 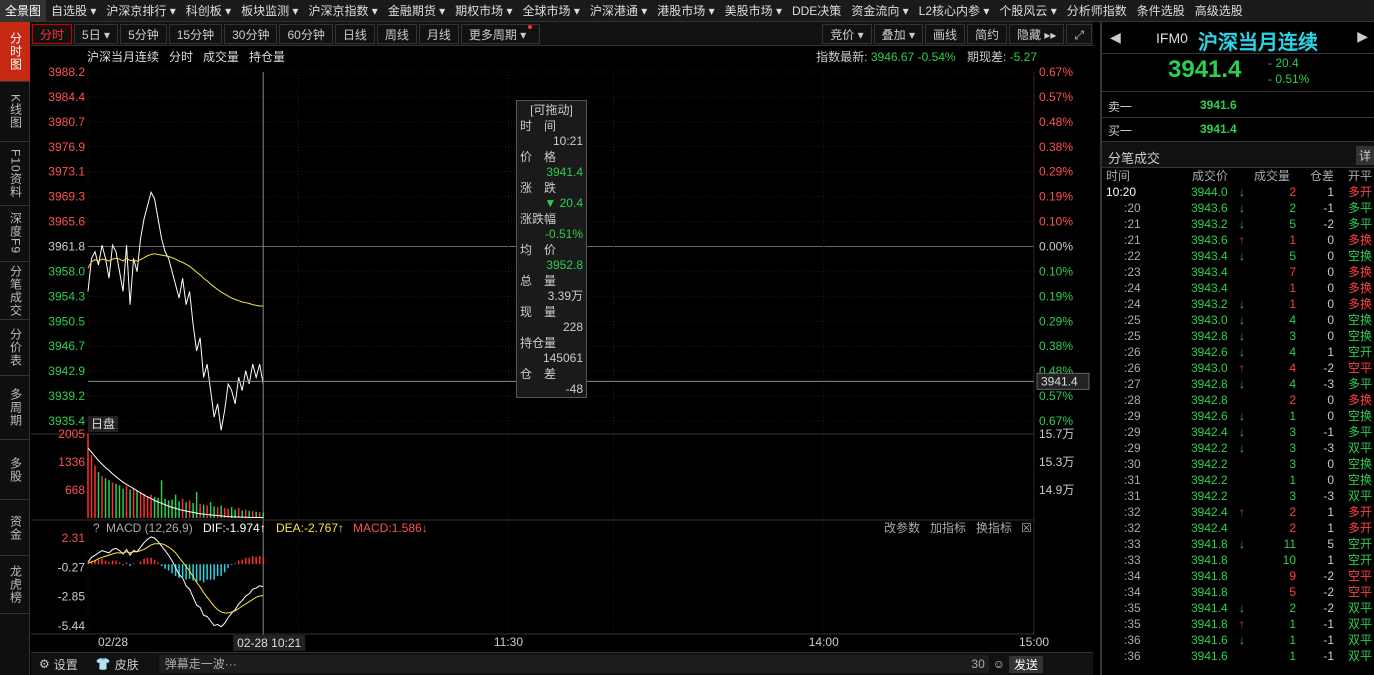 What do you see at coordinates (1238, 512) in the screenshot?
I see `tick-row: :32 3942.4 ↑ 2 1 多开` at bounding box center [1238, 512].